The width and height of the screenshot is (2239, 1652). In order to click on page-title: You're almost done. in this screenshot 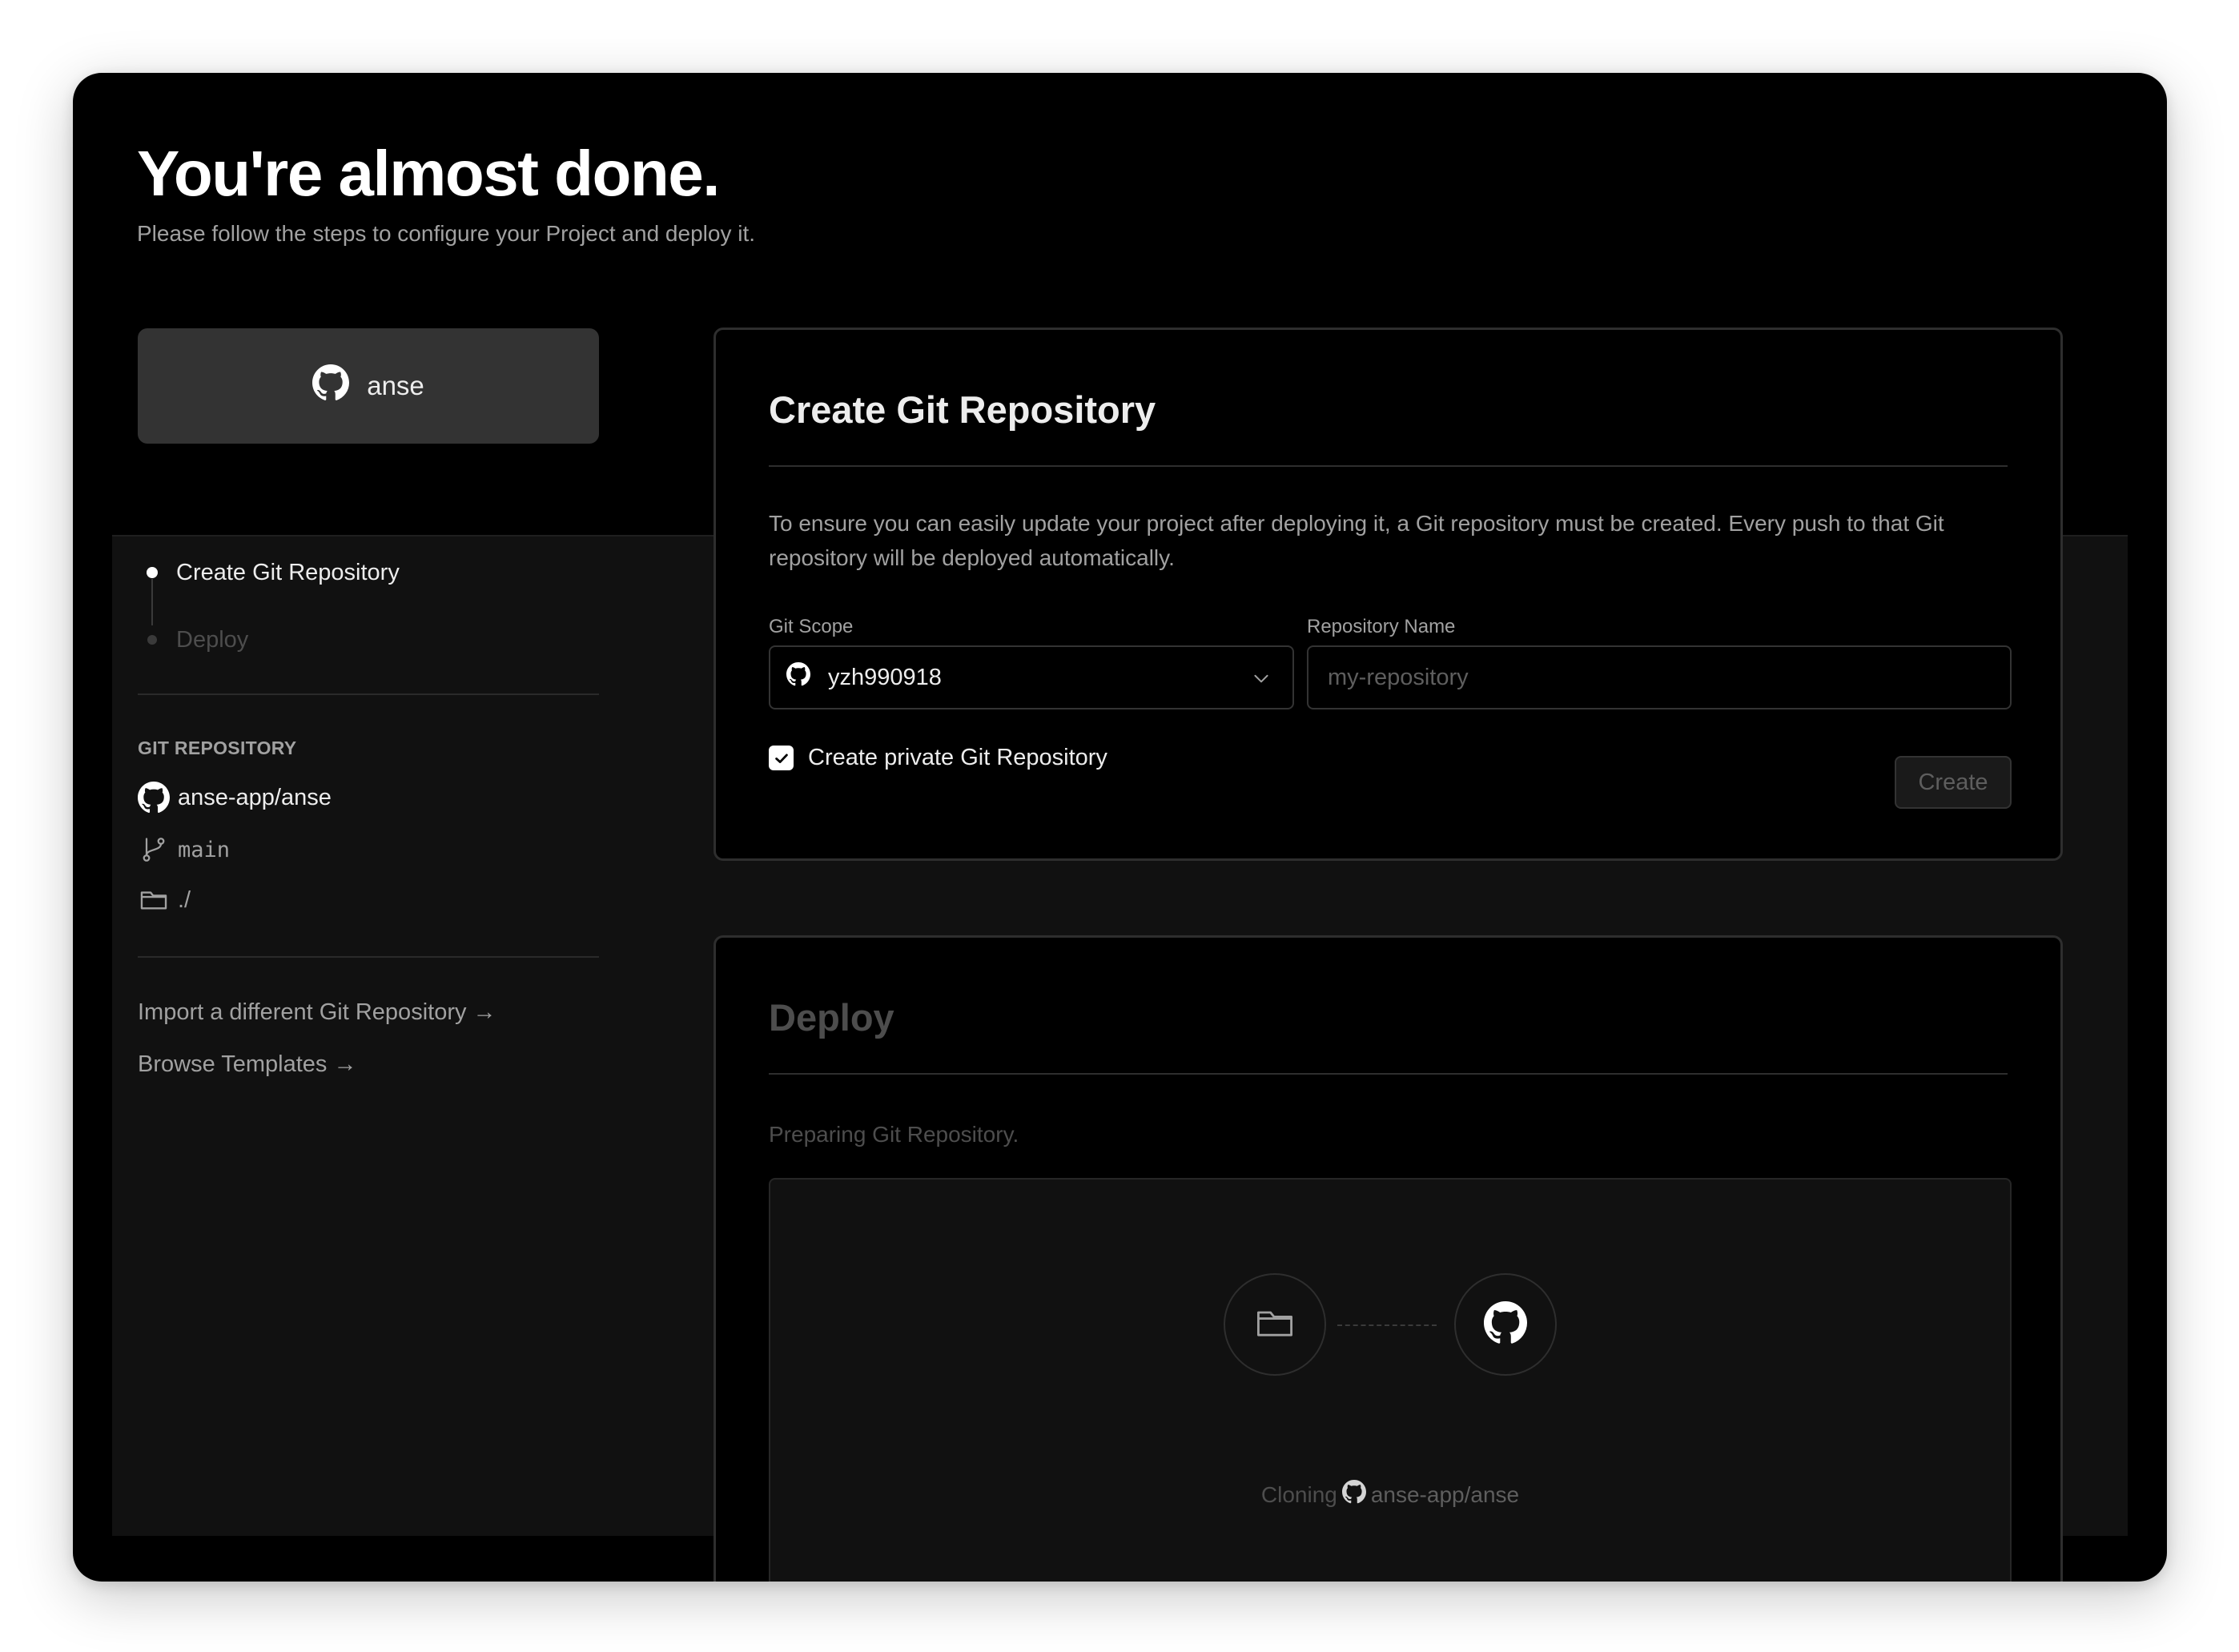, I will do `click(428, 174)`.